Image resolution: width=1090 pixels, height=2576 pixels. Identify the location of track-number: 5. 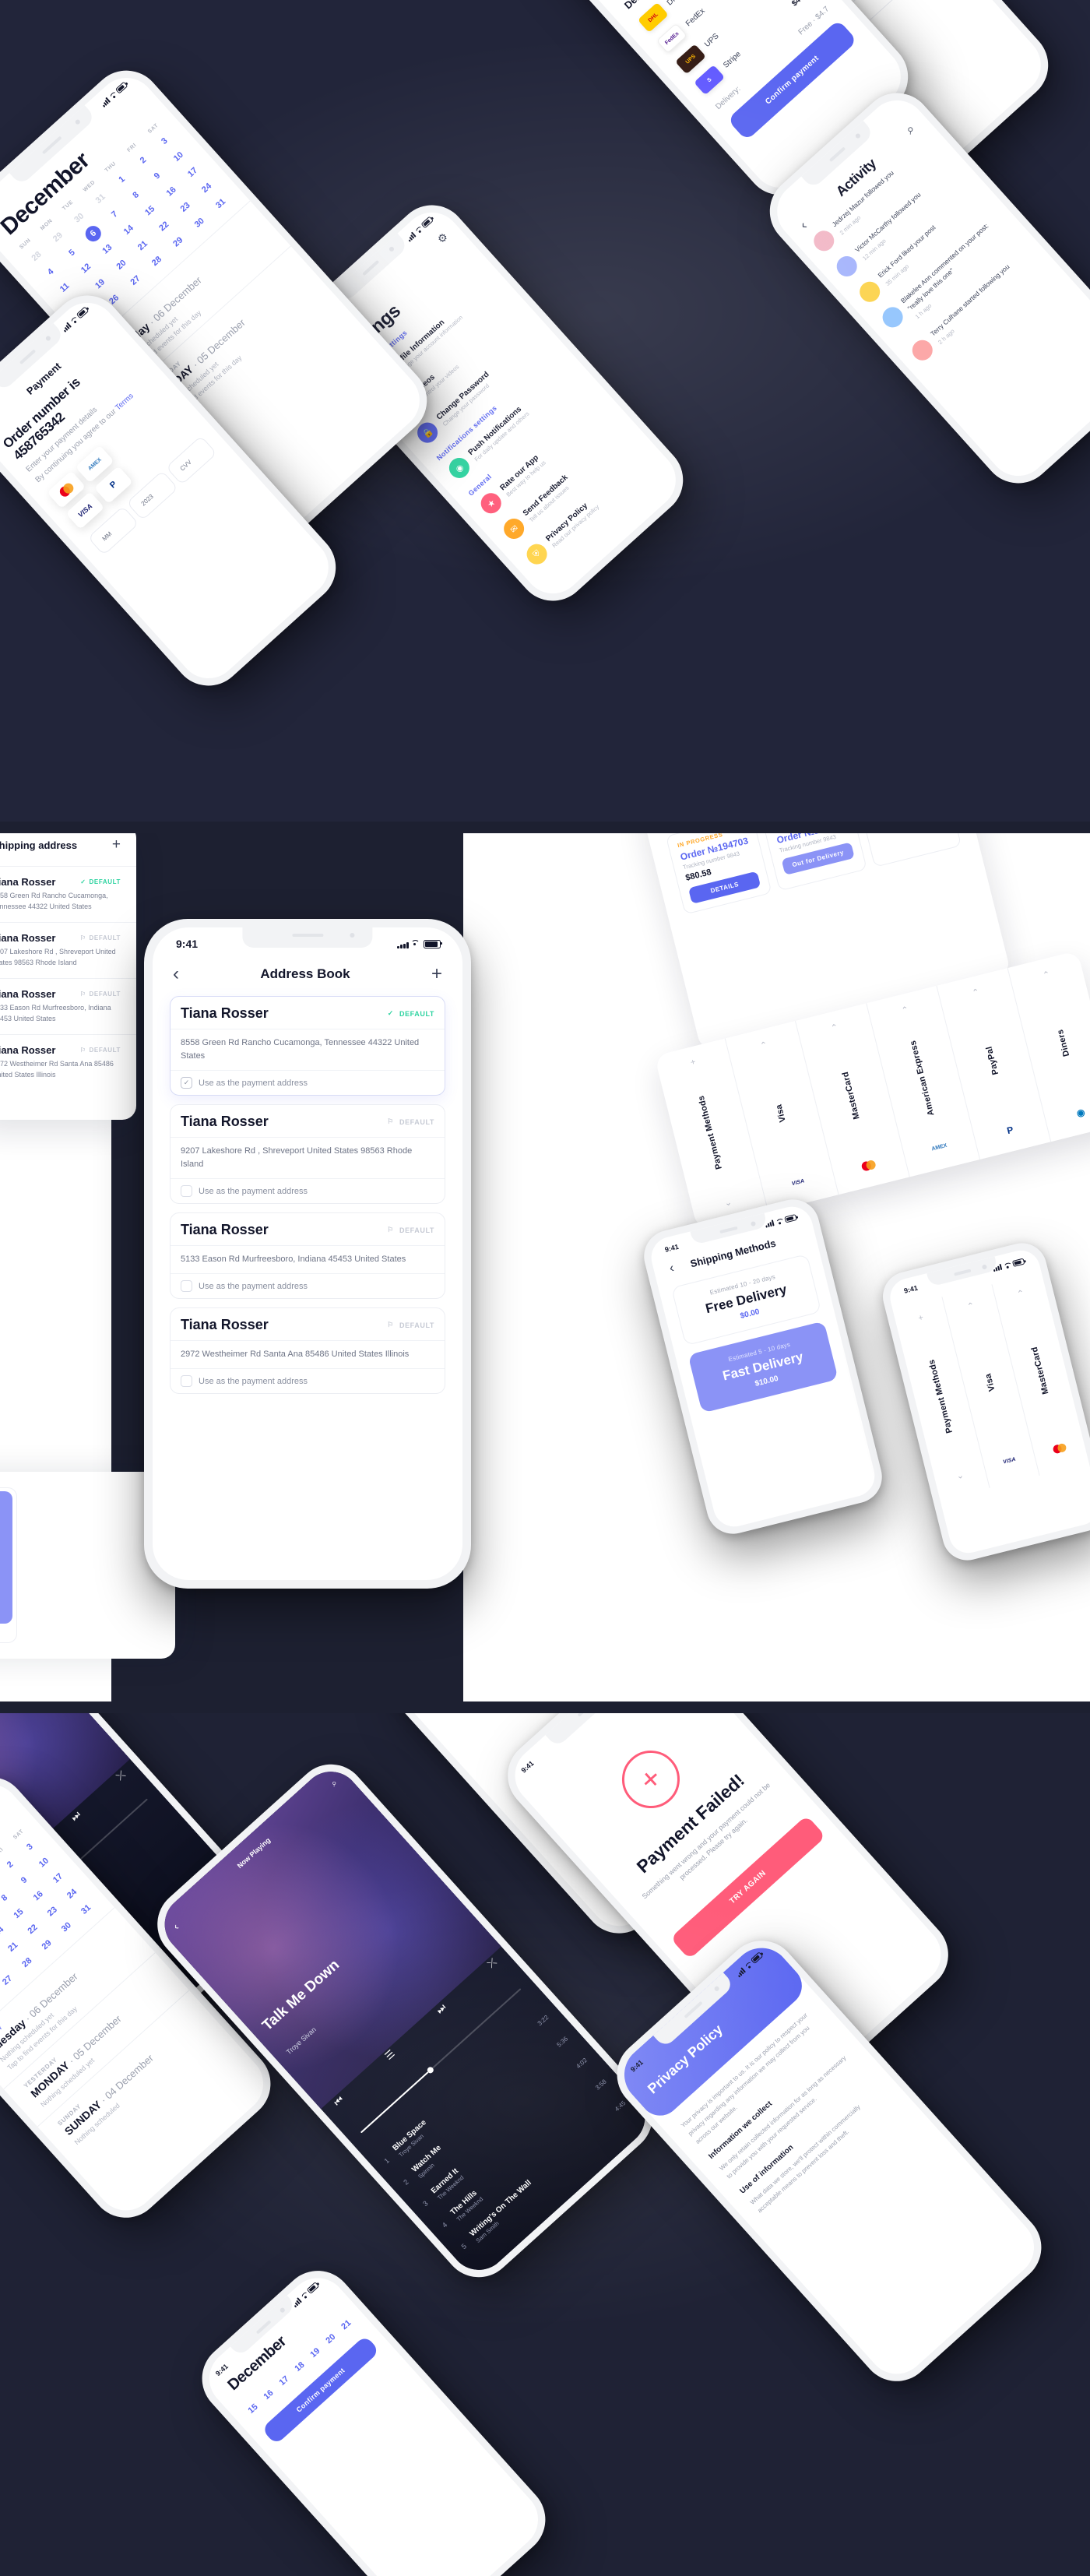
(464, 2246).